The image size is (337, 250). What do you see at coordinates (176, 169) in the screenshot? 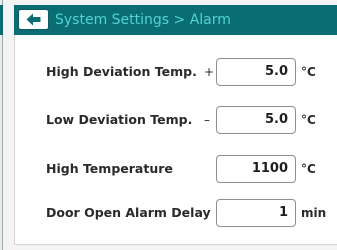
I see `setting-row-high-temperature: High Temperature 1100 °C` at bounding box center [176, 169].